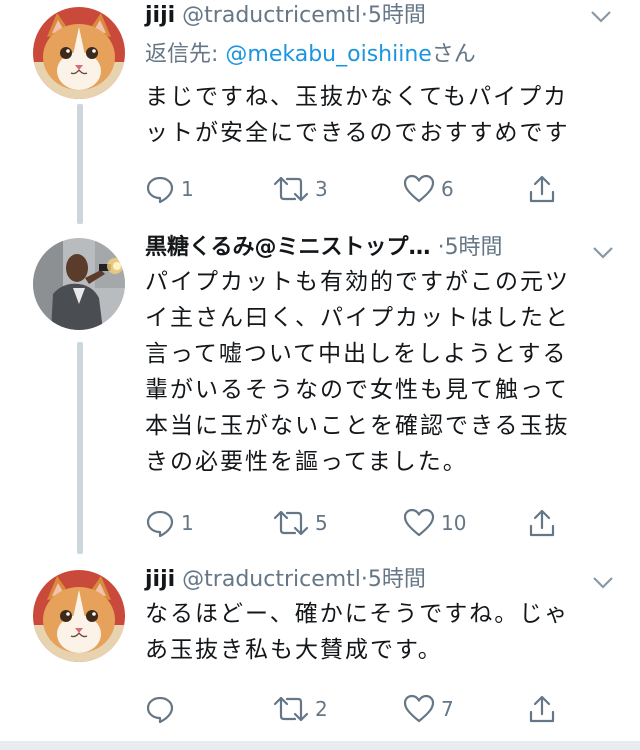 This screenshot has height=750, width=640. Describe the element at coordinates (447, 189) in the screenshot. I see `like-count: 6` at that location.